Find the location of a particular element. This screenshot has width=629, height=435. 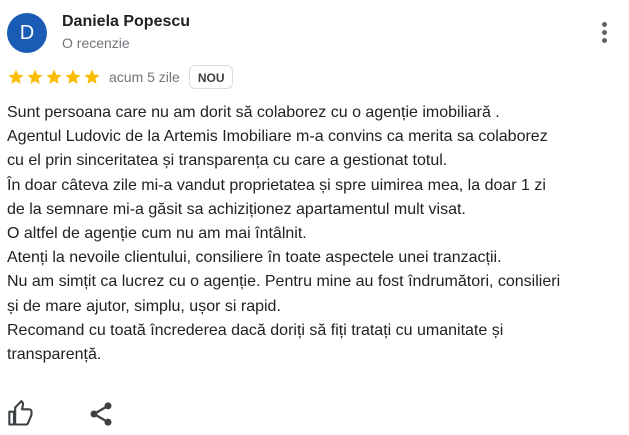

avatar: D is located at coordinates (27, 33).